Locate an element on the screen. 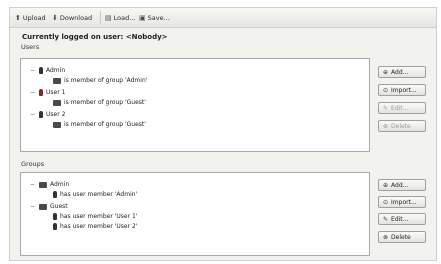 The image size is (441, 264). tree-node-label: is member of group 'Admin' is located at coordinates (106, 80).